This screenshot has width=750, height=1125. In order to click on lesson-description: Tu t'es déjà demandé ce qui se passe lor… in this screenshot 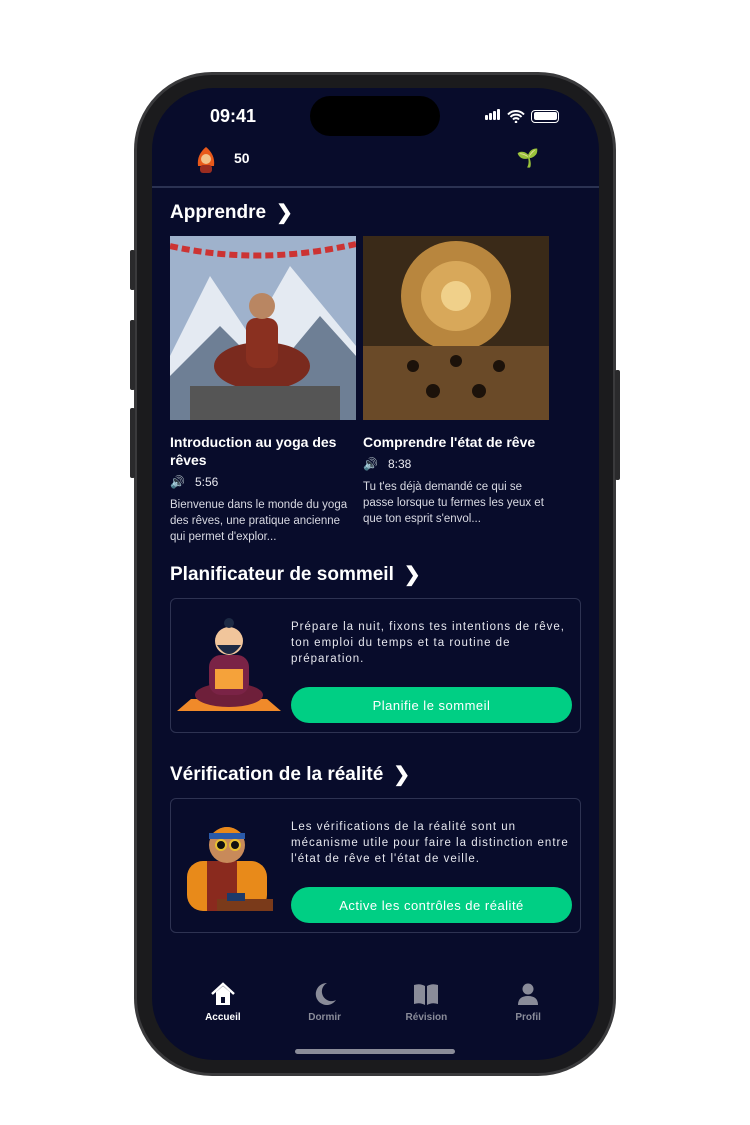, I will do `click(453, 503)`.